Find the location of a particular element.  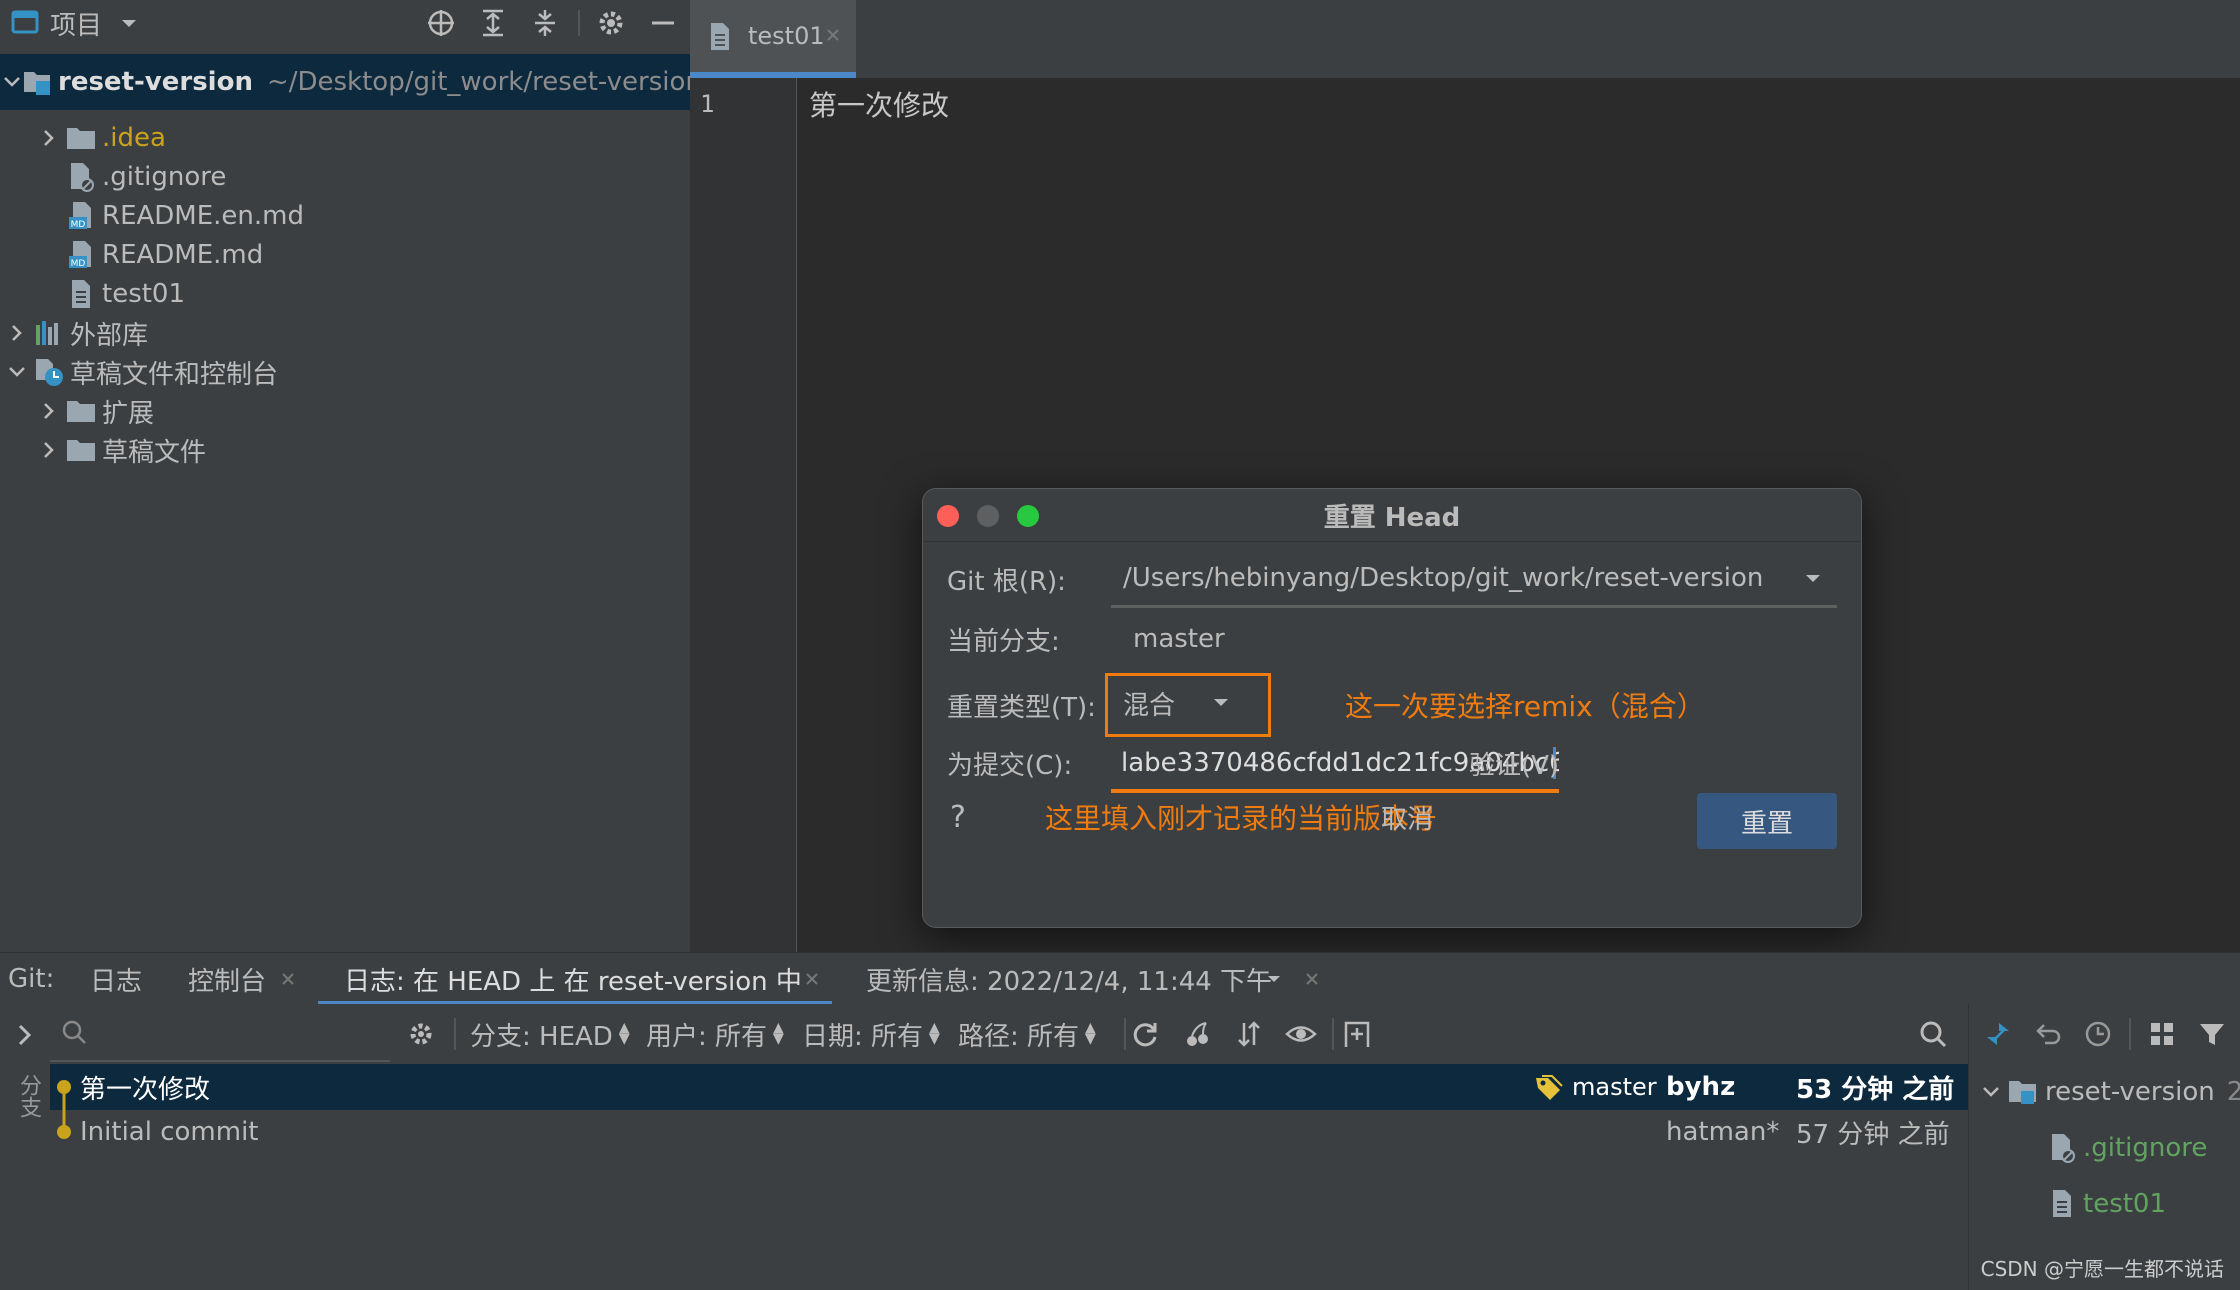

new-tab-icon is located at coordinates (1357, 1034).